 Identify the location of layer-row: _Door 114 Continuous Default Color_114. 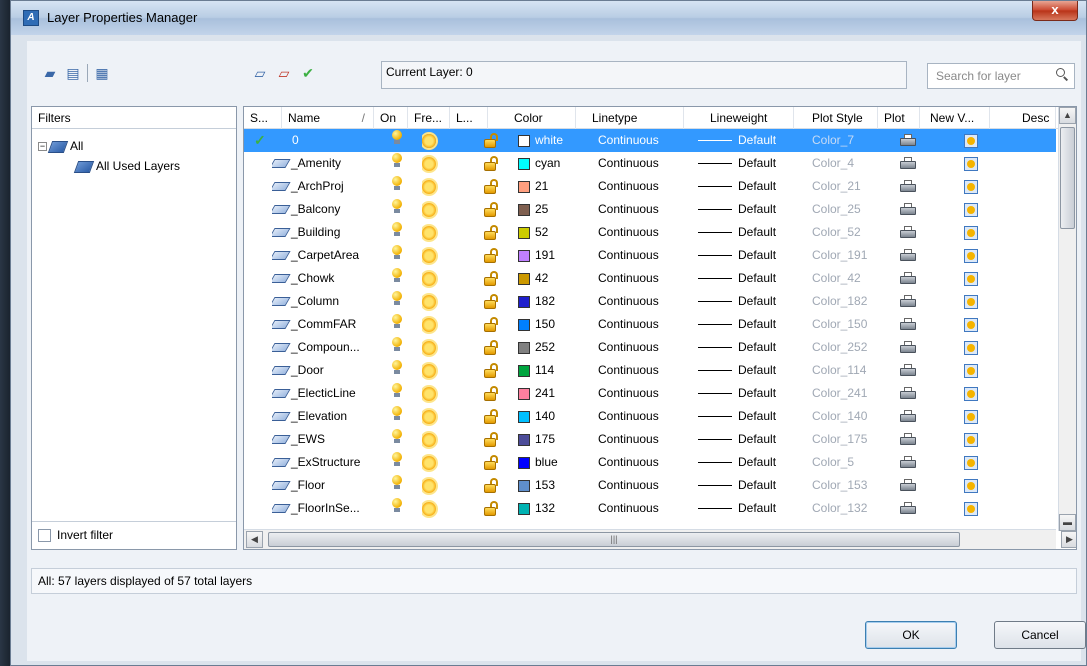
(650, 370).